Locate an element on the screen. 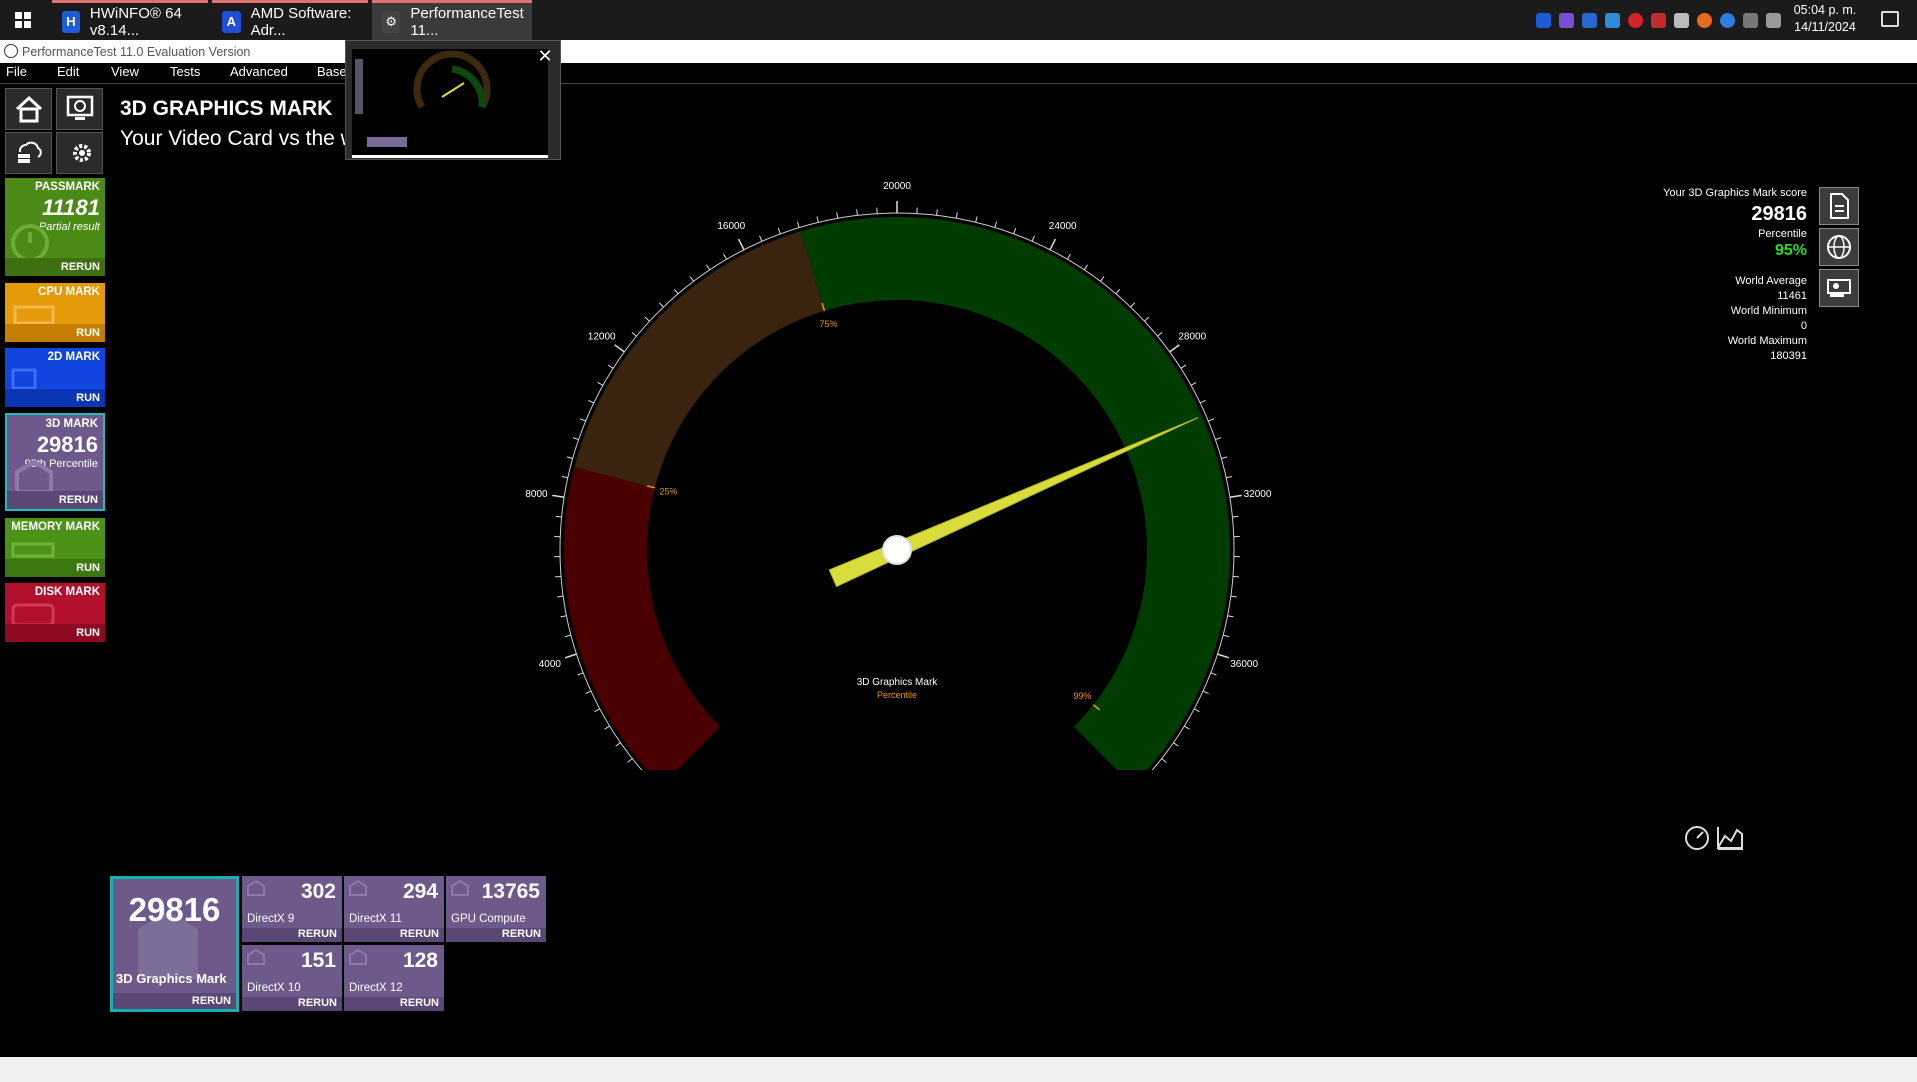  subtest-value: 294 is located at coordinates (420, 891).